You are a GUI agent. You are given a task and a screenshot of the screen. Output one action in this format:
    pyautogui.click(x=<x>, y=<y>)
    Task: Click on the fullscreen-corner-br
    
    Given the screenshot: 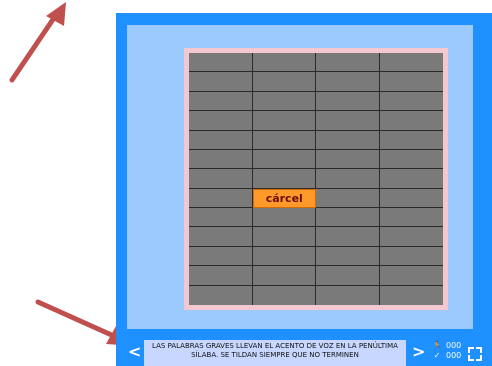 What is the action you would take?
    pyautogui.click(x=479, y=358)
    